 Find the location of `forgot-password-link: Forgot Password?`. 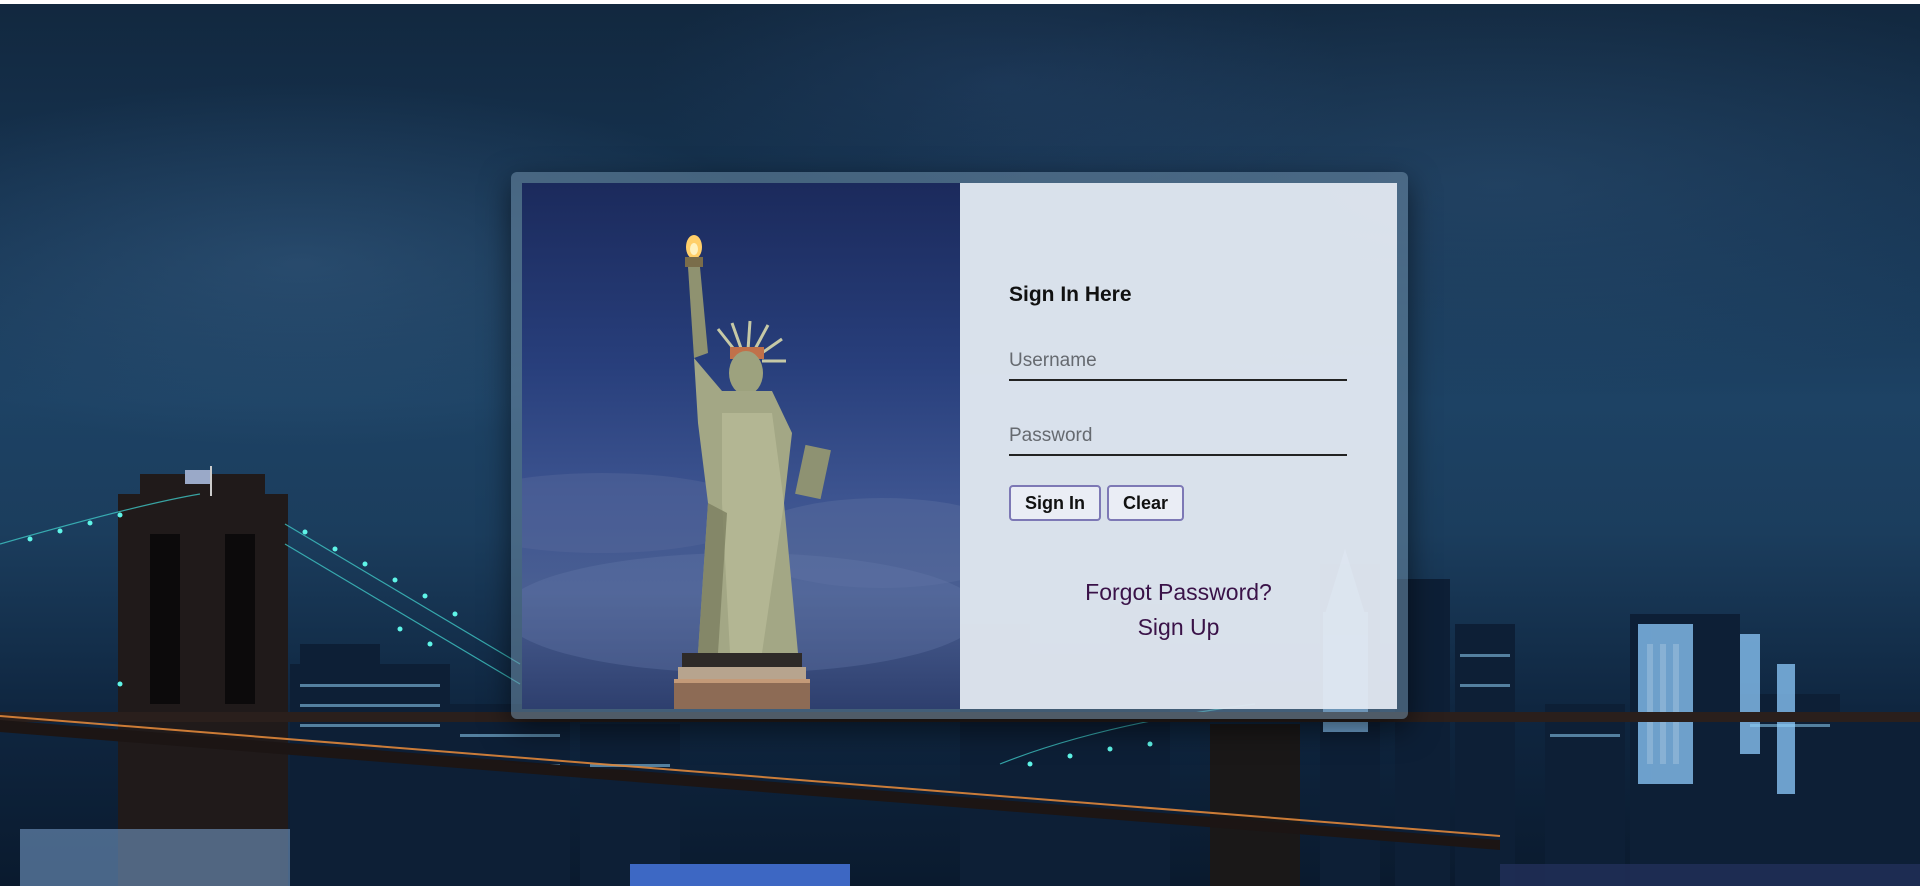

forgot-password-link: Forgot Password? is located at coordinates (1178, 592).